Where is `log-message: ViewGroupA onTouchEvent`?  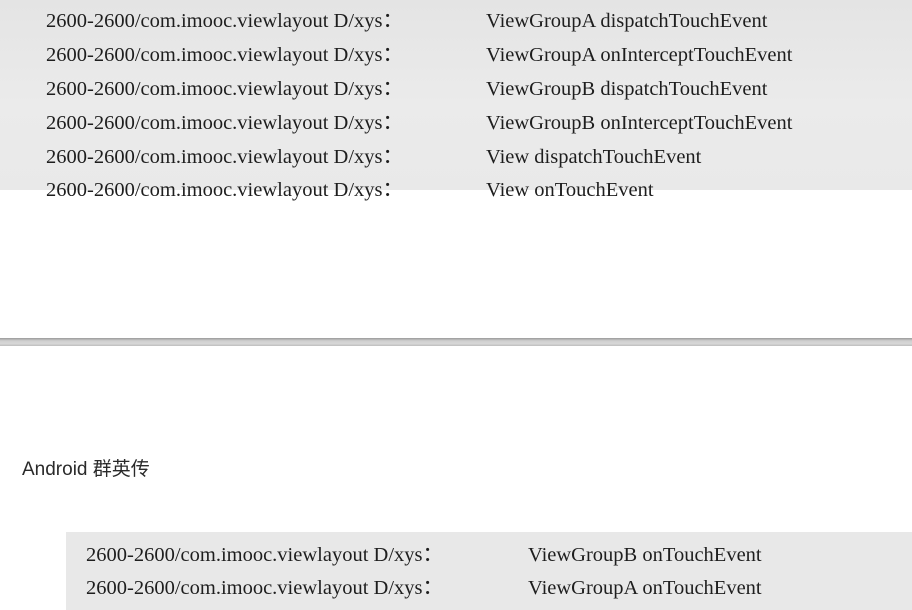
log-message: ViewGroupA onTouchEvent is located at coordinates (645, 588).